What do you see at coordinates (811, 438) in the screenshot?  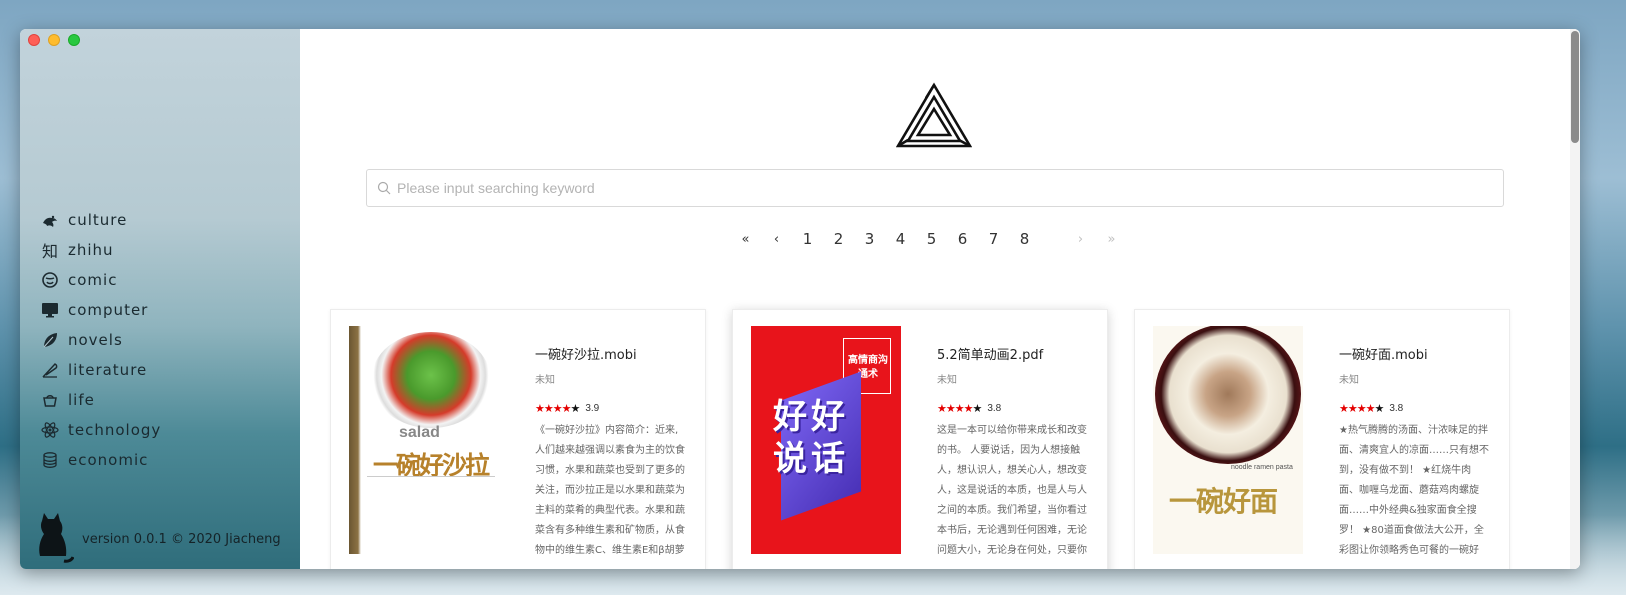 I see `cover-title: 好好说话` at bounding box center [811, 438].